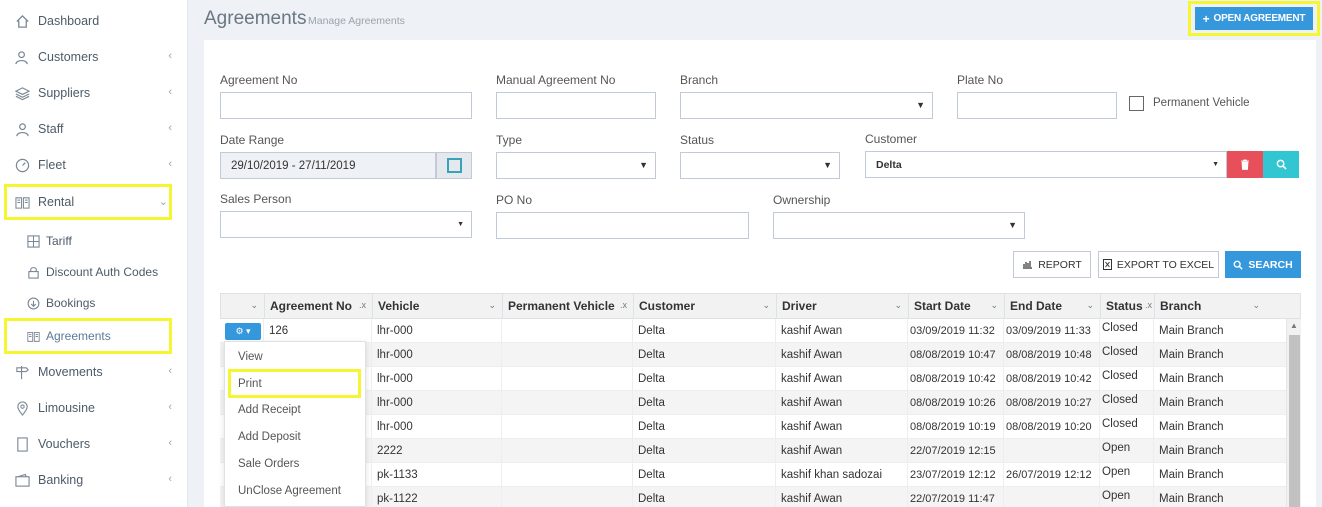 This screenshot has width=1322, height=507. Describe the element at coordinates (899, 225) in the screenshot. I see `ownership-select: ▼` at that location.